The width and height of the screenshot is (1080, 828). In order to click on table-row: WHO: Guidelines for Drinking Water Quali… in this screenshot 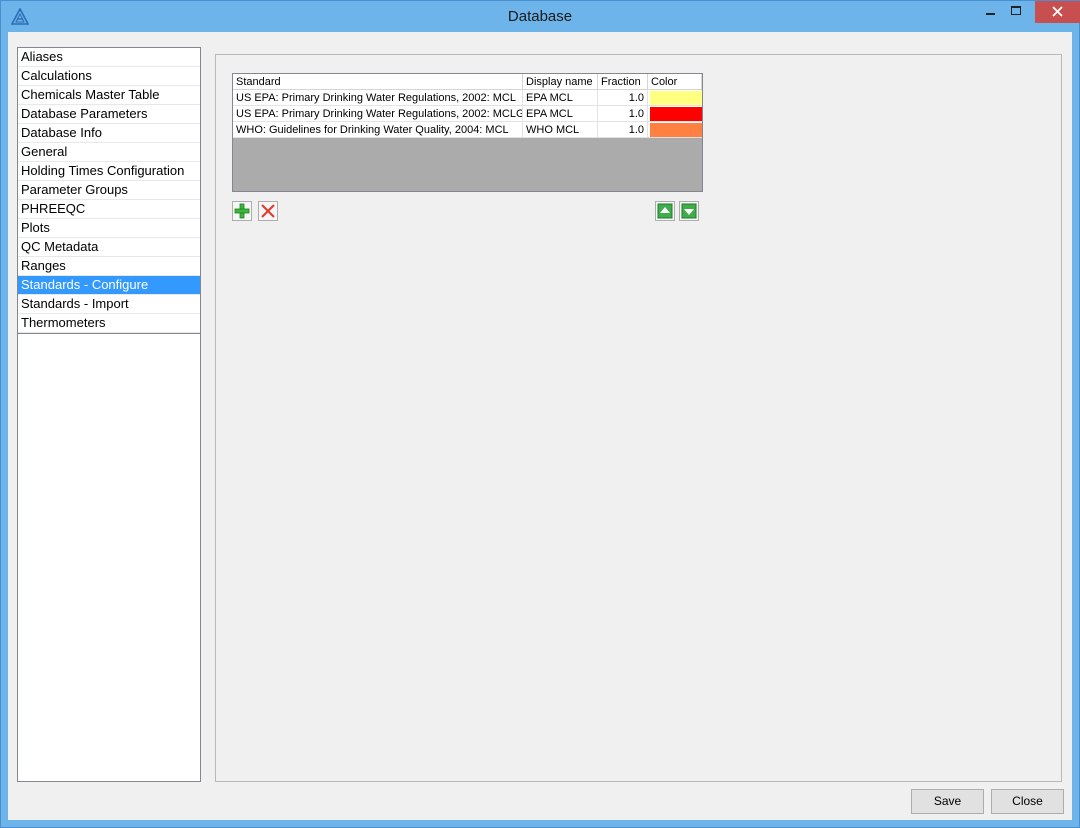, I will do `click(467, 130)`.